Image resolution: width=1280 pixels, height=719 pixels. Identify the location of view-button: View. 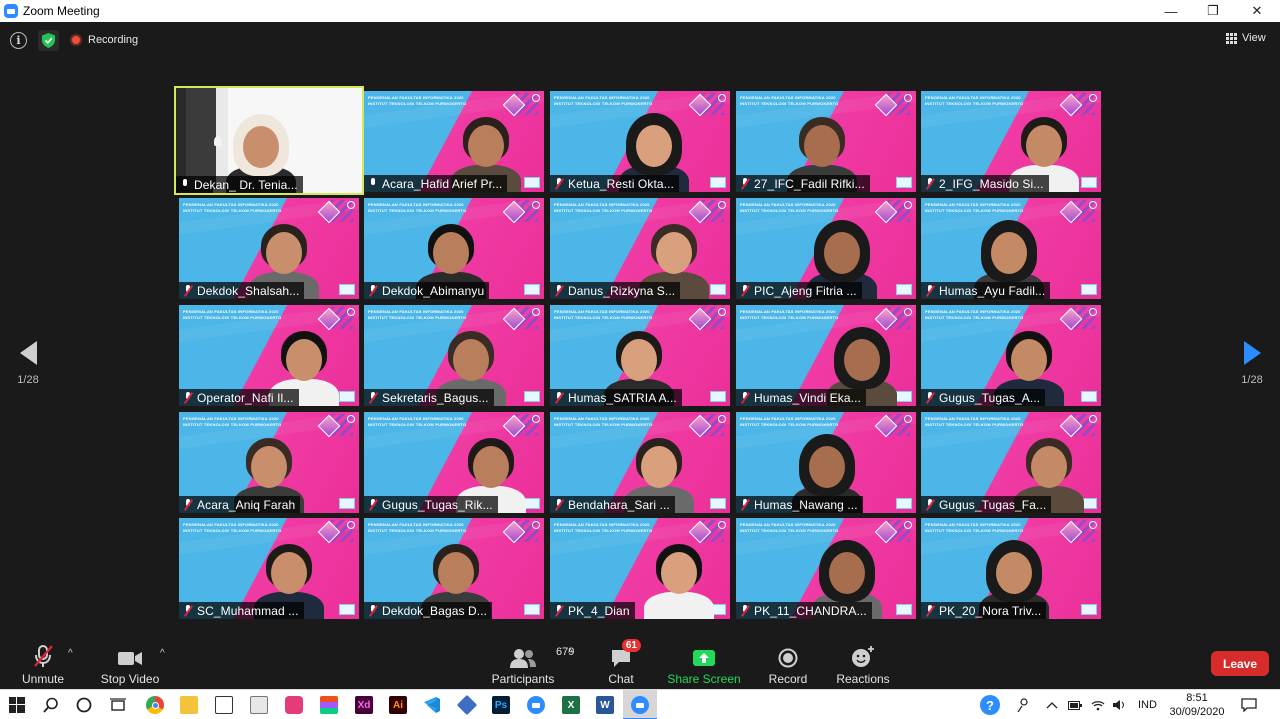
(1246, 38).